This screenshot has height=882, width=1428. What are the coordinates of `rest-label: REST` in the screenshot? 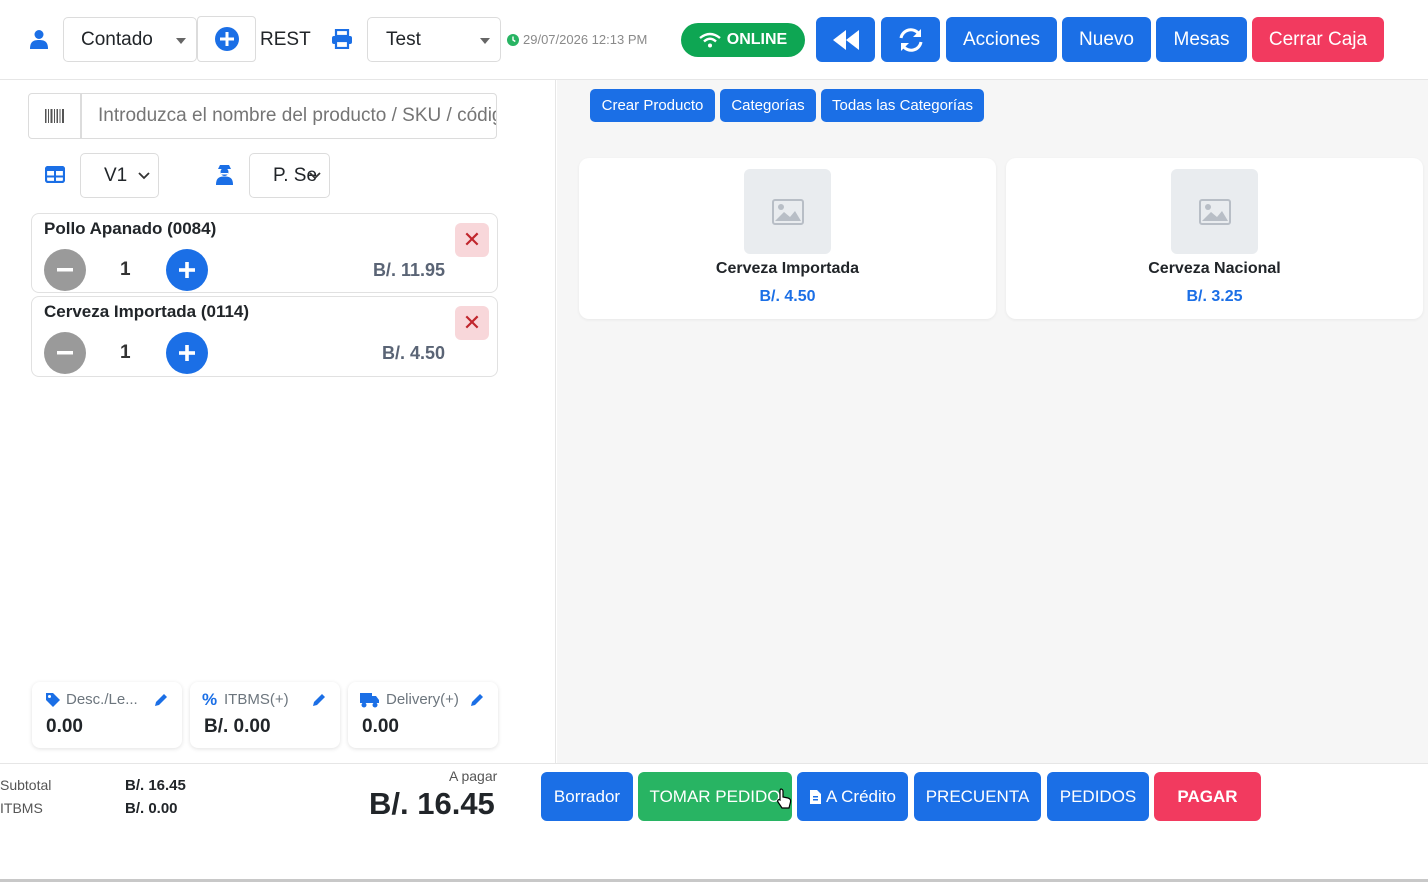 It's located at (285, 39).